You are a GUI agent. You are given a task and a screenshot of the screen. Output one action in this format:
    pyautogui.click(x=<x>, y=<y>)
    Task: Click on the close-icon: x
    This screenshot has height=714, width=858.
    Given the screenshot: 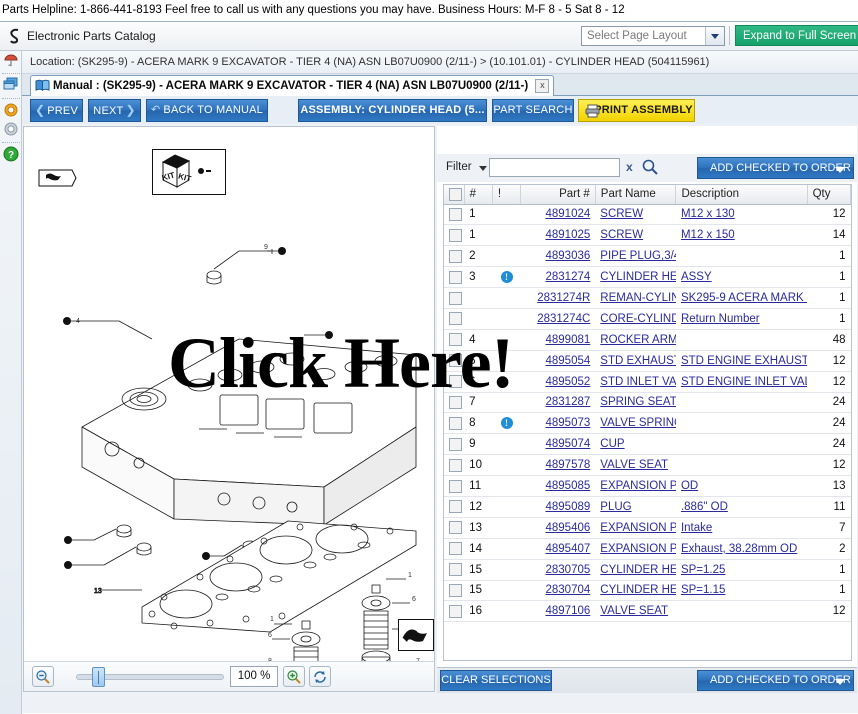 What is the action you would take?
    pyautogui.click(x=542, y=86)
    